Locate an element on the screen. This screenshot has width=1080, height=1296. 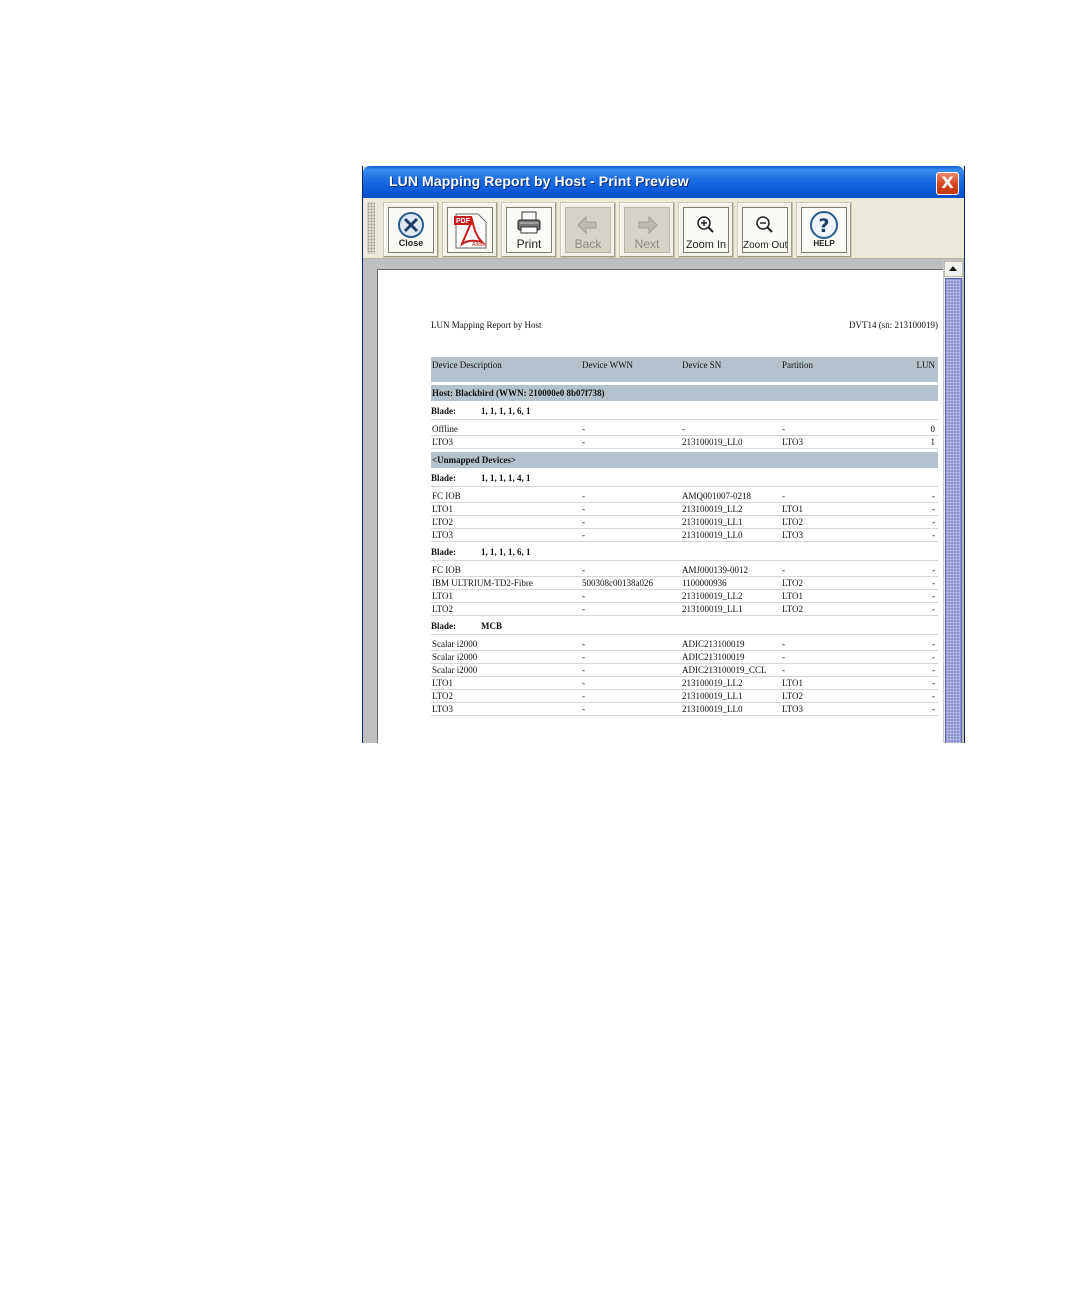
column-header: Partition is located at coordinates (797, 365).